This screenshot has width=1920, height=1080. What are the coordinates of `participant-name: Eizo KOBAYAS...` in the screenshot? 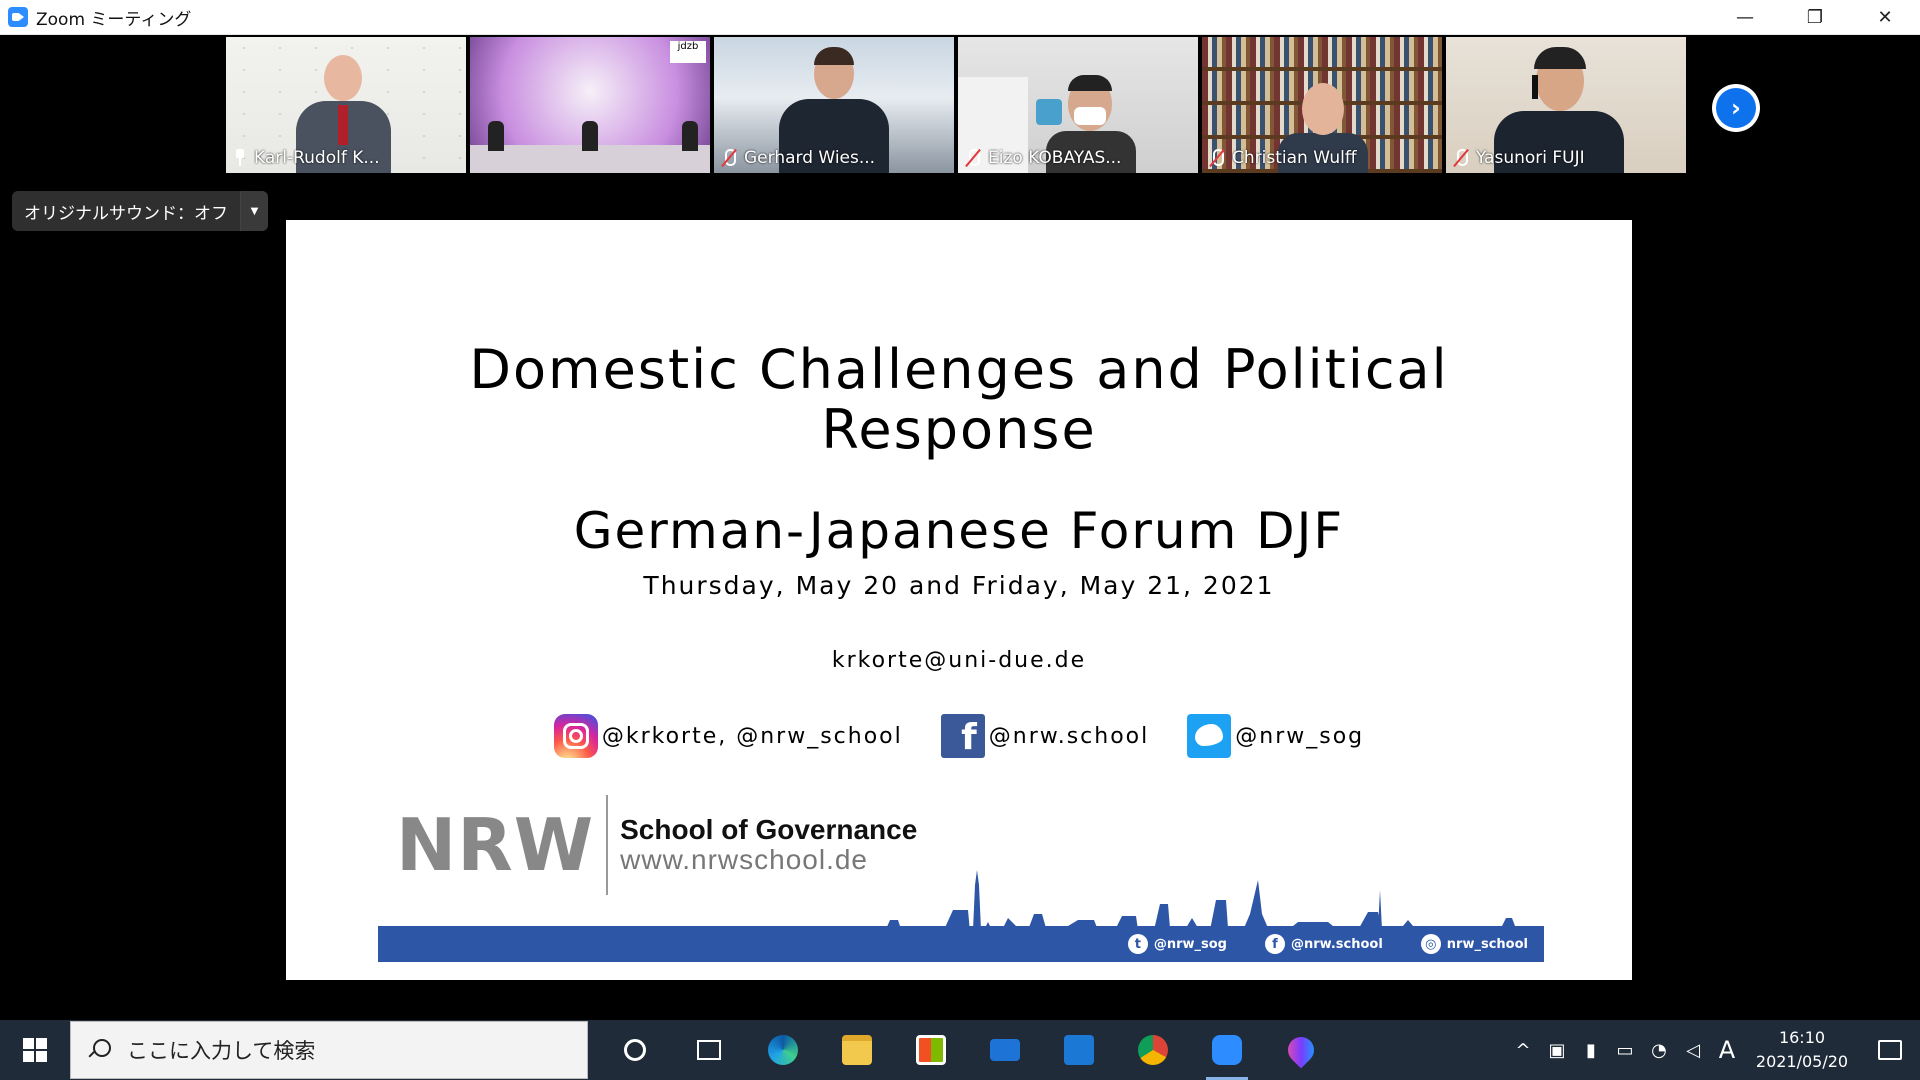 It's located at (1042, 158).